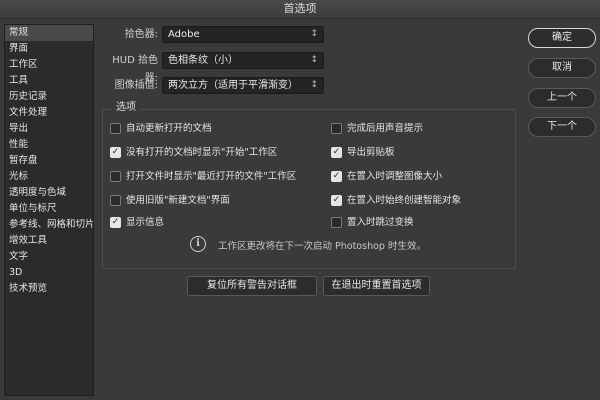  What do you see at coordinates (376, 286) in the screenshot?
I see `reset-on-quit-button: 在退出时重置首选项` at bounding box center [376, 286].